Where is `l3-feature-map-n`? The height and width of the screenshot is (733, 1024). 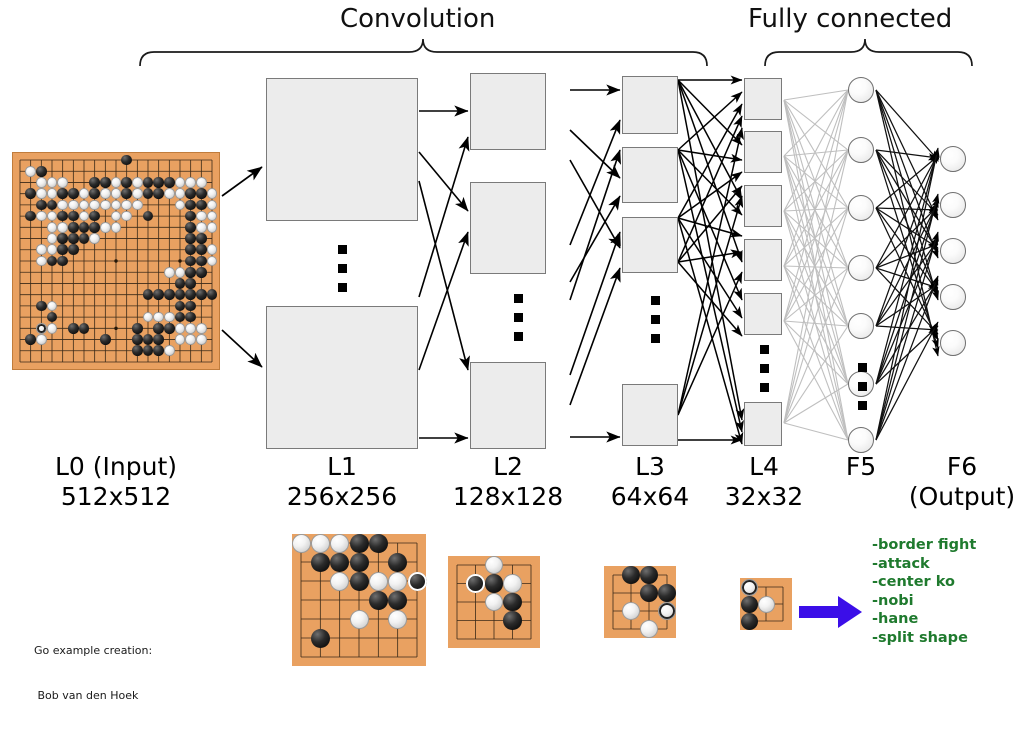
l3-feature-map-n is located at coordinates (650, 415).